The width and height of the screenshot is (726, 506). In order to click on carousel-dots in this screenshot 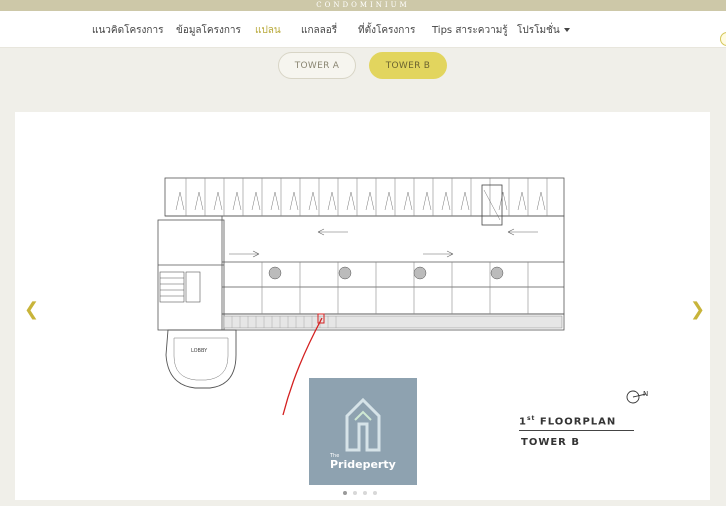, I will do `click(360, 493)`.